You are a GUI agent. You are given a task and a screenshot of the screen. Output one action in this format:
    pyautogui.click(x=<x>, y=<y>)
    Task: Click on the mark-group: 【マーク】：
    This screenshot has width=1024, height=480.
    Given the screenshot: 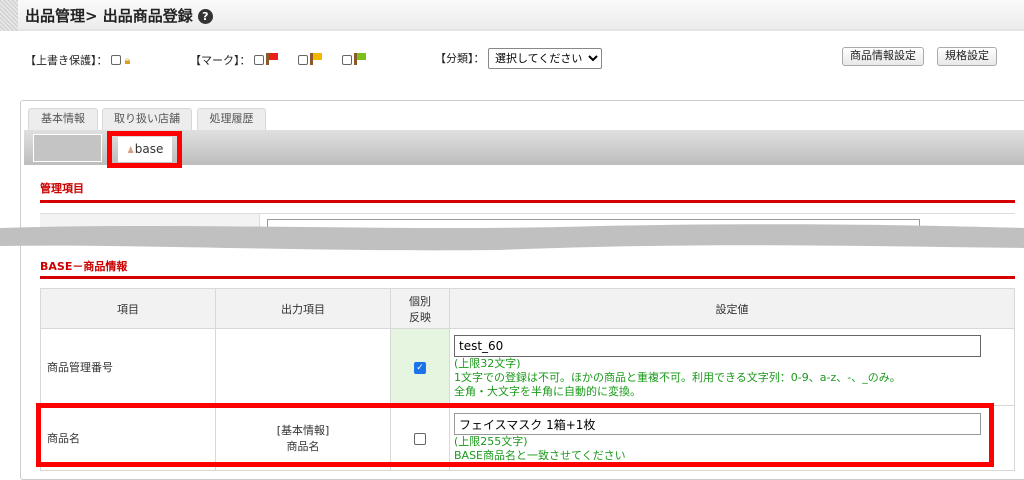 What is the action you would take?
    pyautogui.click(x=278, y=60)
    